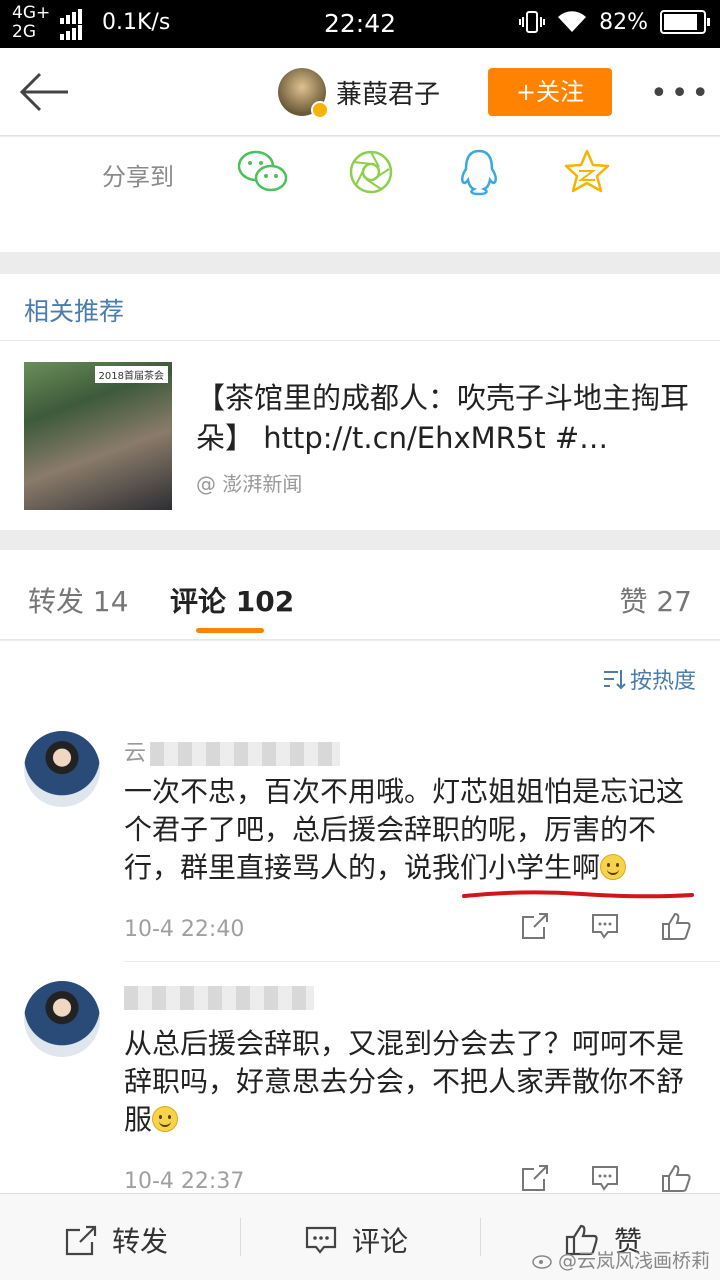 Image resolution: width=720 pixels, height=1280 pixels. I want to click on tab-like: 赞 27, so click(655, 600).